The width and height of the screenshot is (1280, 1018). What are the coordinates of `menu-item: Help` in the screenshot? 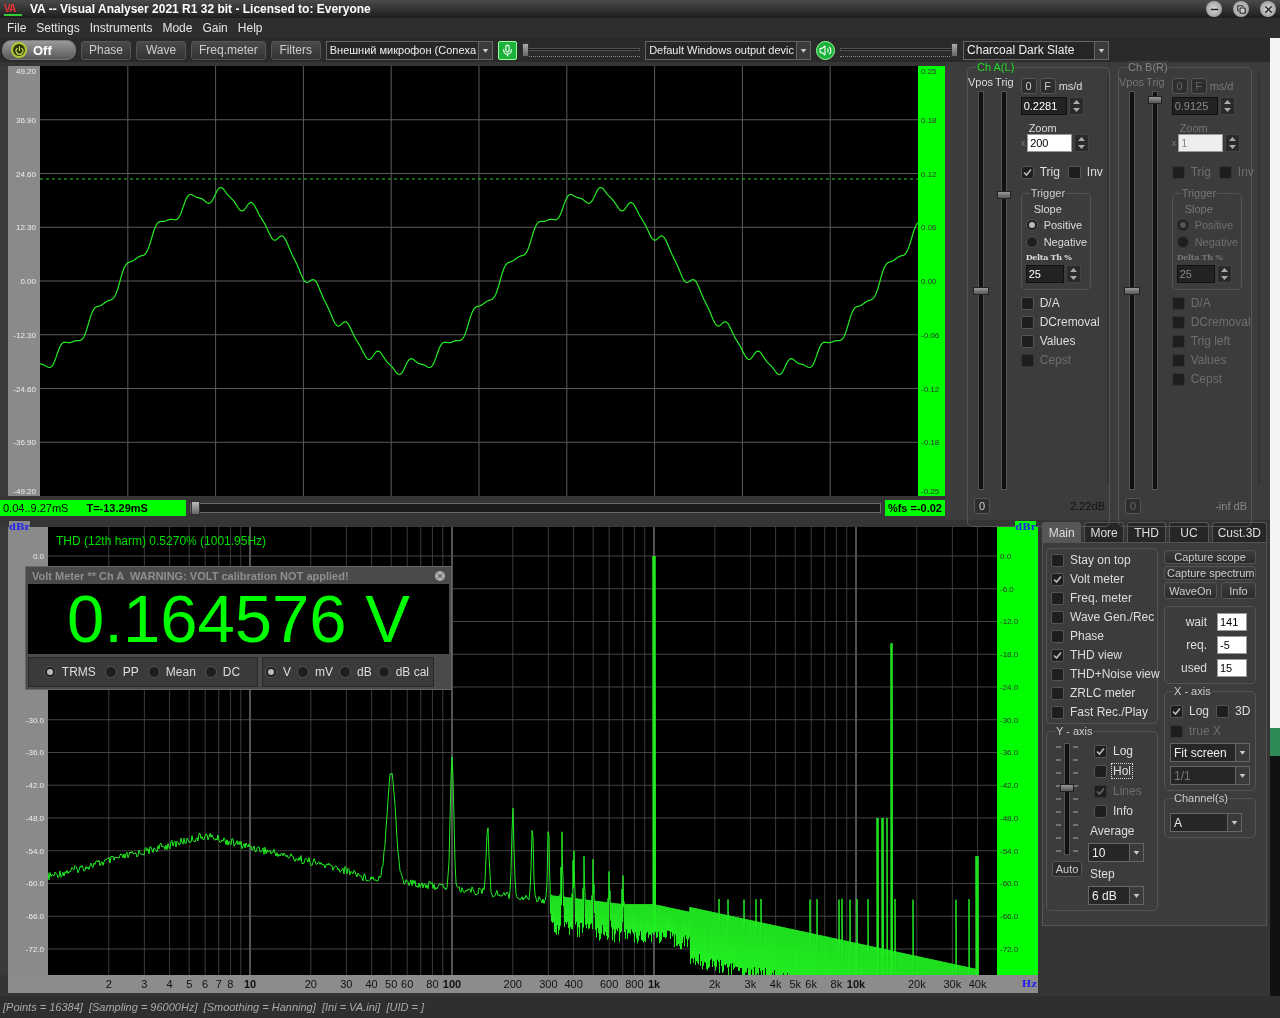 It's located at (250, 28).